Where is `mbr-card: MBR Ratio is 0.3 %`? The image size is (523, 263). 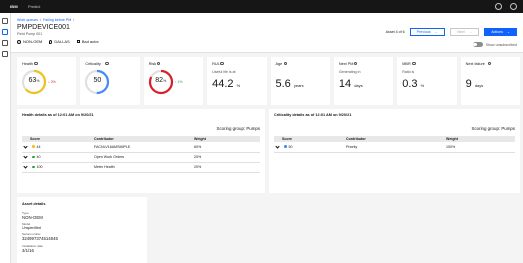 mbr-card: MBR Ratio is 0.3 % is located at coordinates (427, 81).